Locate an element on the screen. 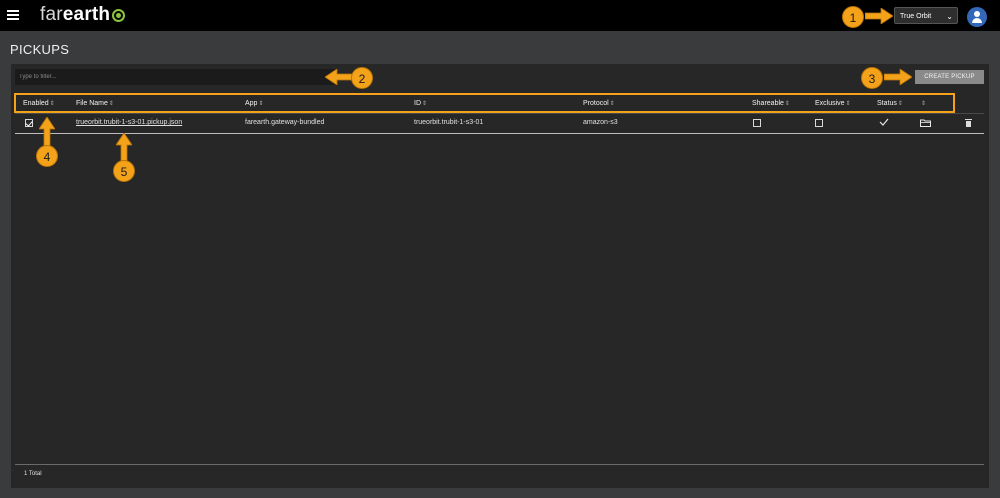 Image resolution: width=1000 pixels, height=498 pixels. hamburger-menu-icon is located at coordinates (13, 15).